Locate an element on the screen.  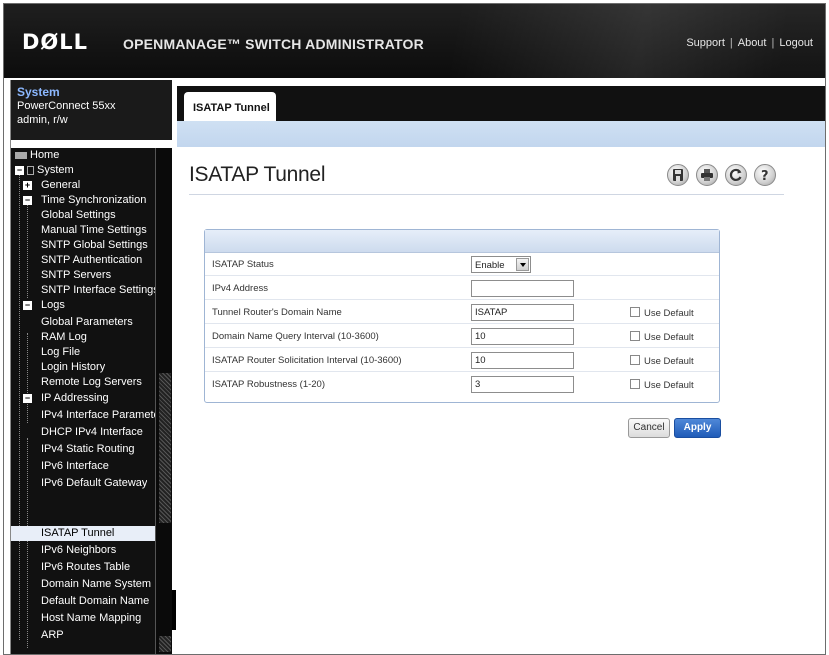
tree-item-global-settings: Global Settings is located at coordinates (78, 215).